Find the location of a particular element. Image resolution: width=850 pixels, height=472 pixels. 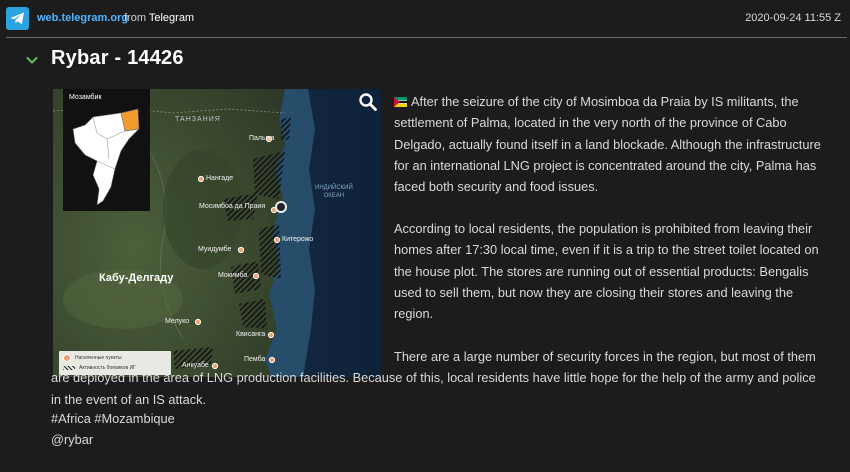

country-label: ТАНЗАНИЯ is located at coordinates (198, 119).